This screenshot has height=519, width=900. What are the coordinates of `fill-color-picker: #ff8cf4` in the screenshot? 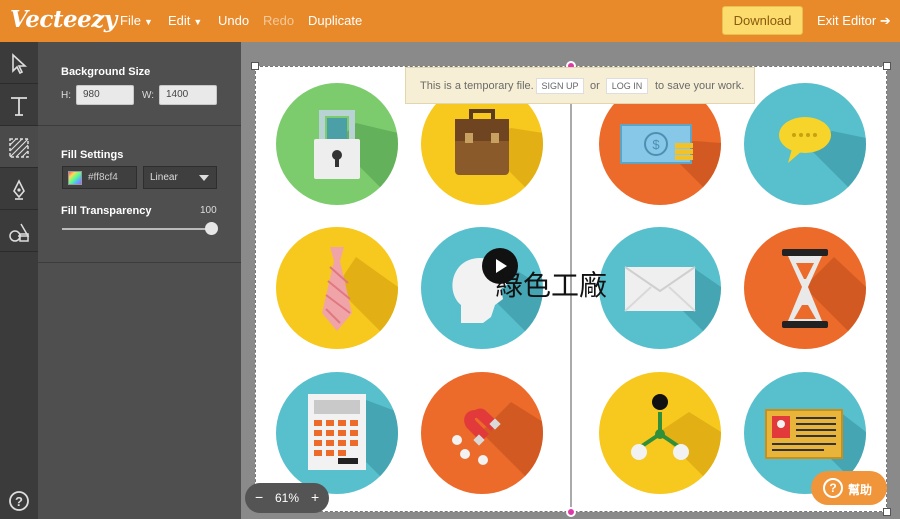 It's located at (99, 177).